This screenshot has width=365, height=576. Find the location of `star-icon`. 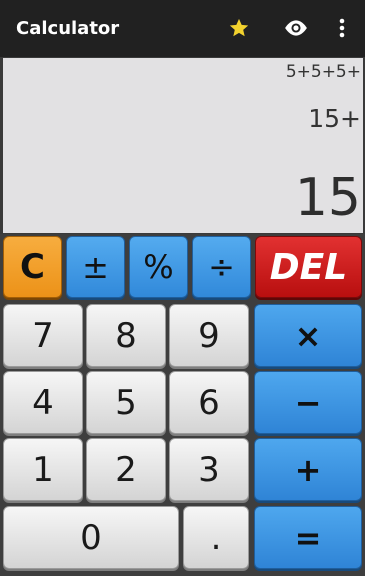

star-icon is located at coordinates (239, 28).